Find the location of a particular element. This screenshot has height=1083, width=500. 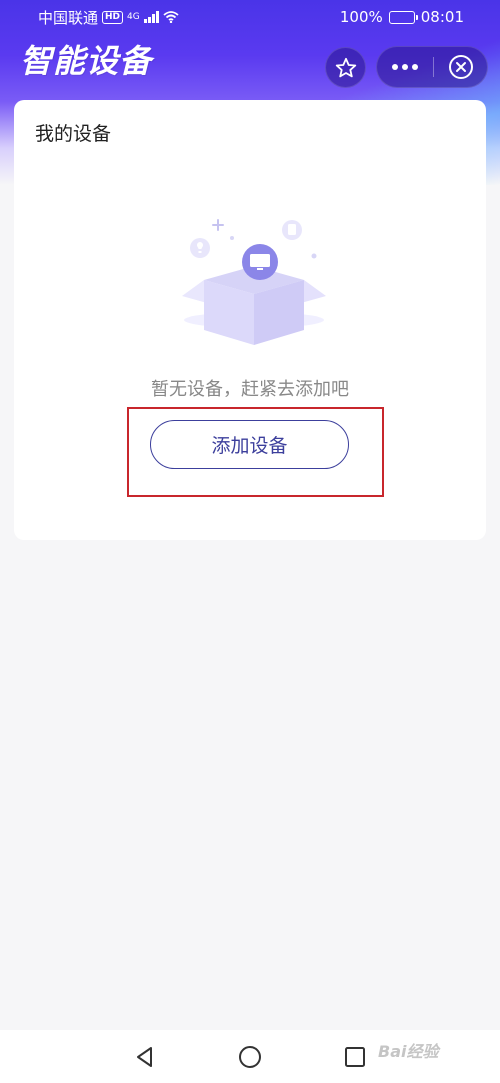

back-button is located at coordinates (145, 1057).